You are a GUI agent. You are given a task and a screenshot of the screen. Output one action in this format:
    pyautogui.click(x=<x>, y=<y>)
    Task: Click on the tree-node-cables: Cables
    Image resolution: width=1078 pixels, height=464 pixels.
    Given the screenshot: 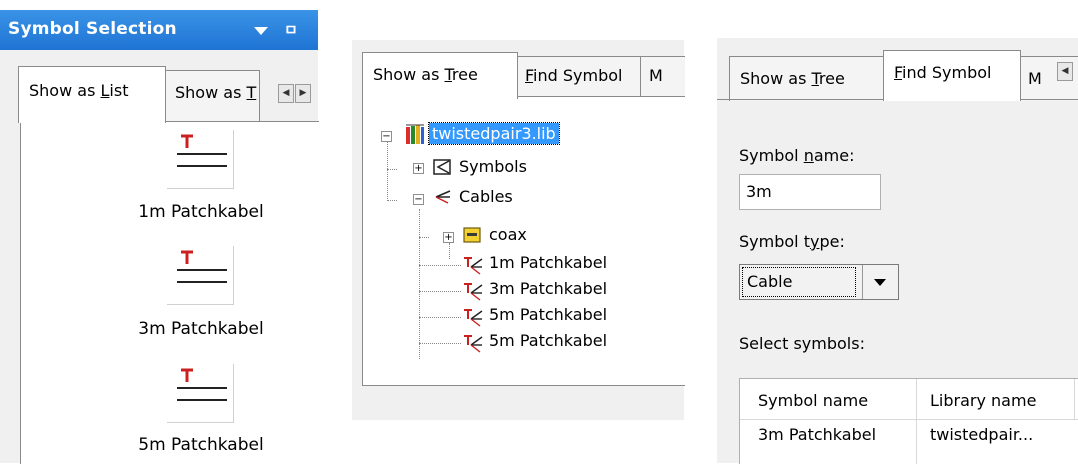 What is the action you would take?
    pyautogui.click(x=486, y=196)
    